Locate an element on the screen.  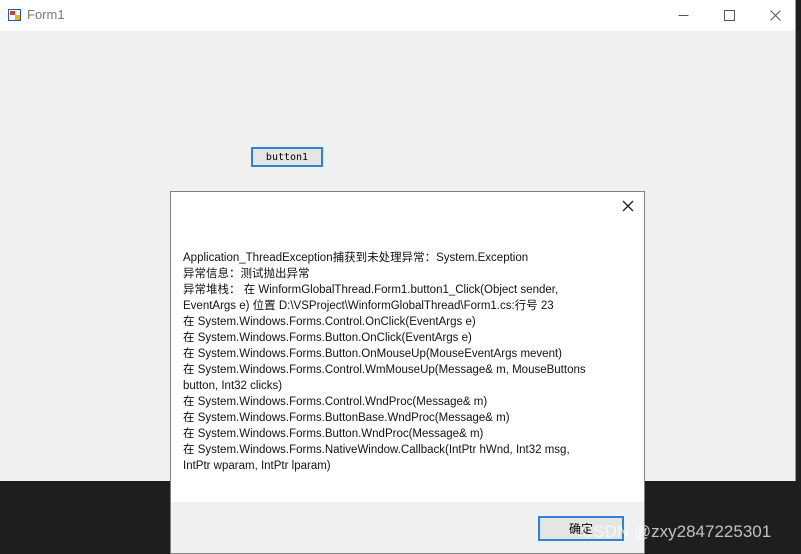
dialog-close-button is located at coordinates (628, 208).